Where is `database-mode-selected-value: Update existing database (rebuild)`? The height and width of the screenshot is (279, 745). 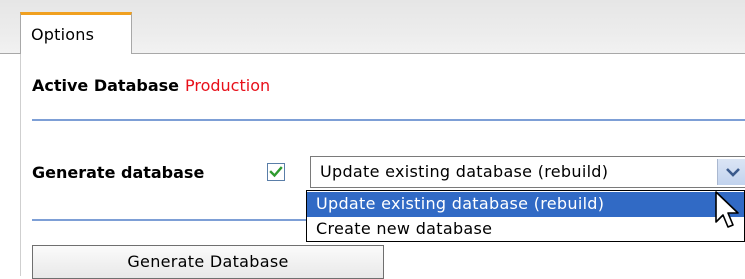 database-mode-selected-value: Update existing database (rebuild) is located at coordinates (464, 171).